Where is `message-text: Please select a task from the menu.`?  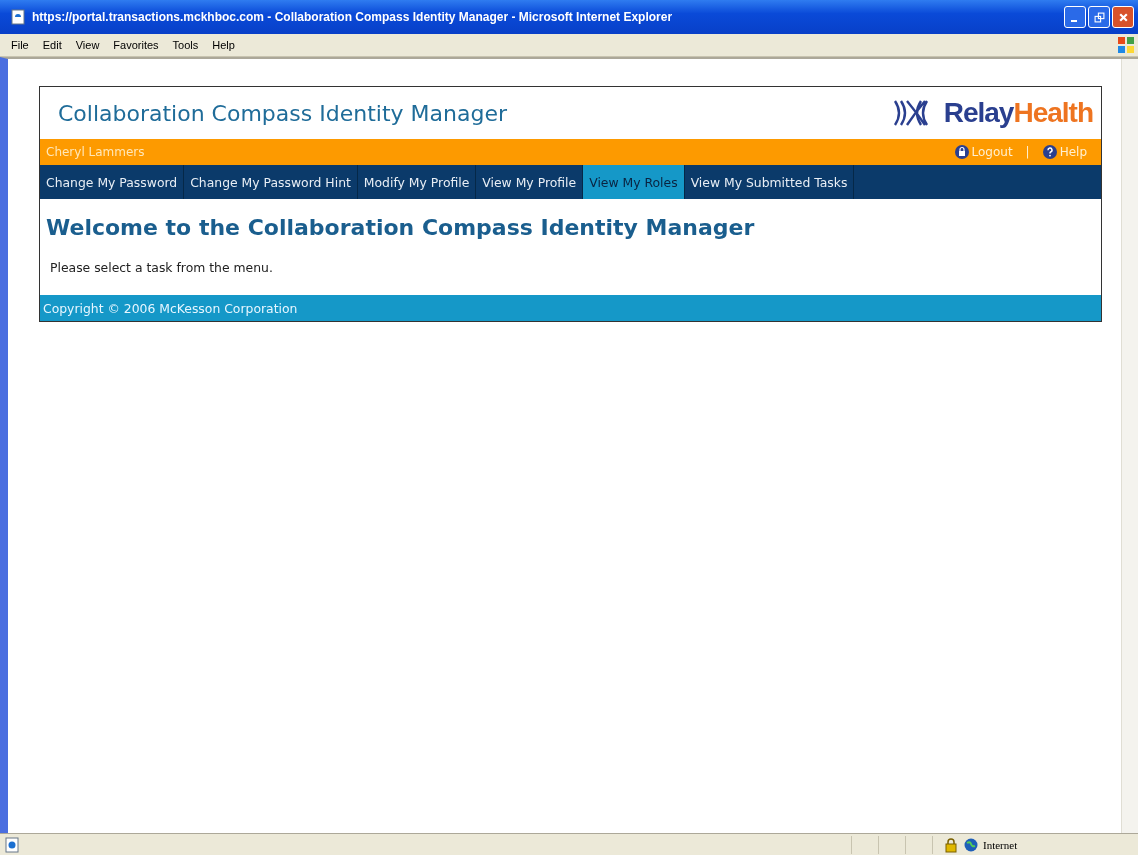 message-text: Please select a task from the menu. is located at coordinates (162, 267).